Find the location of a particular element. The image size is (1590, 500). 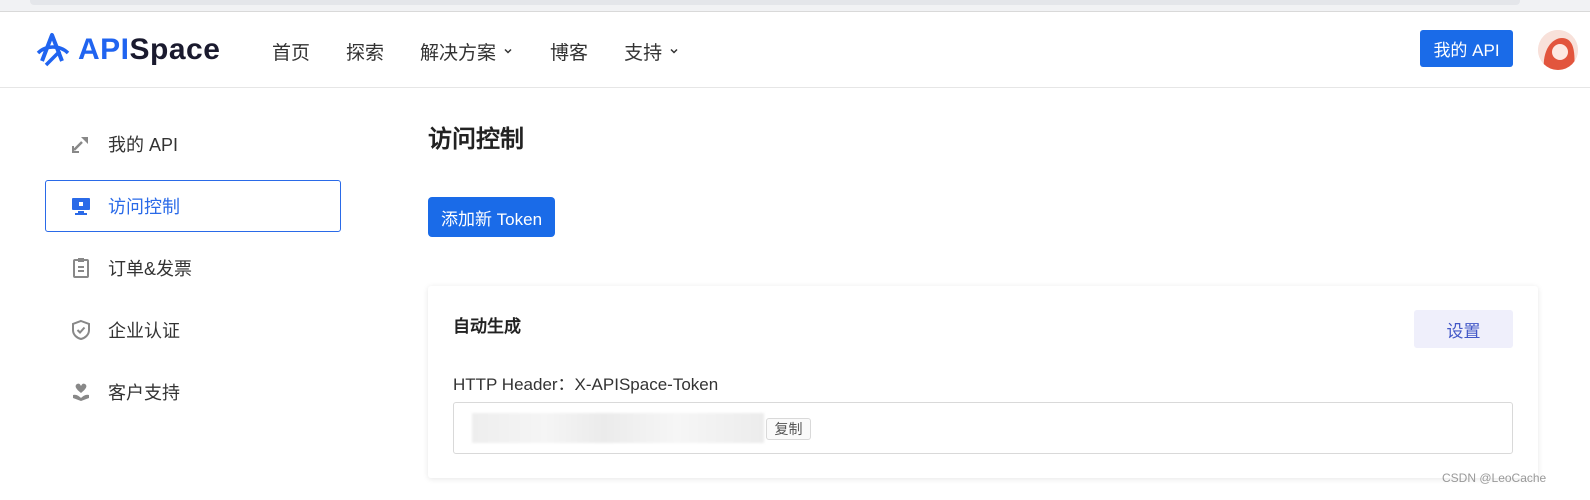

browser-scroll-bar is located at coordinates (775, 2).